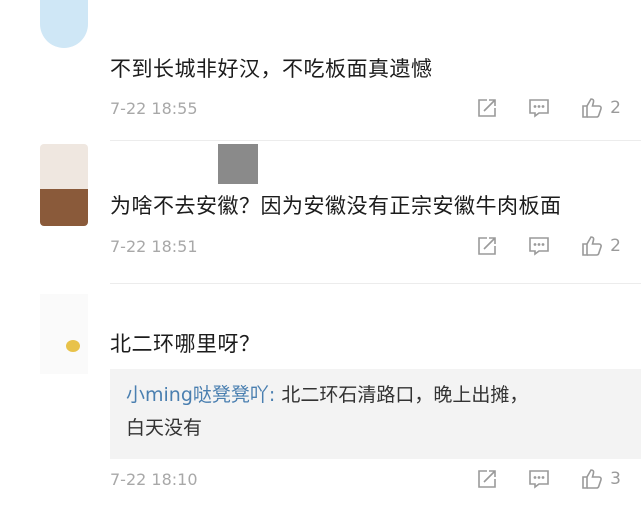  I want to click on comment-text: 为啥不去安徽？因为安徽没有正宗安徽牛肉板面, so click(336, 206).